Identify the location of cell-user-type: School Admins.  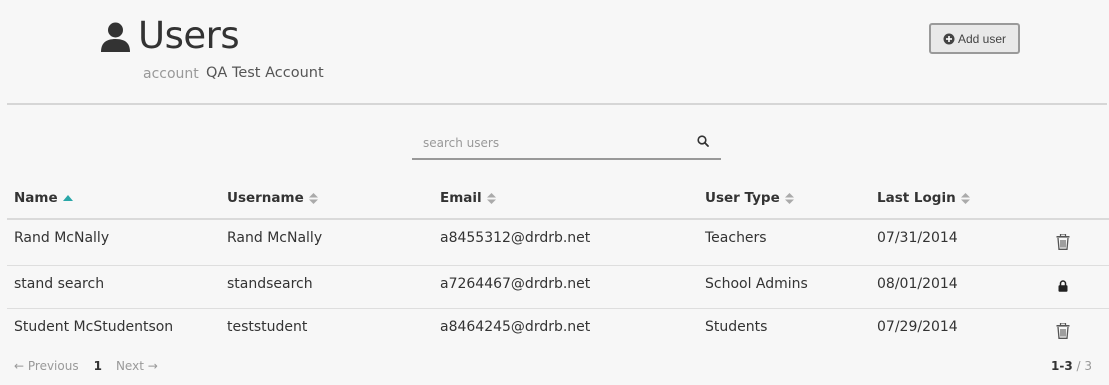
(756, 284).